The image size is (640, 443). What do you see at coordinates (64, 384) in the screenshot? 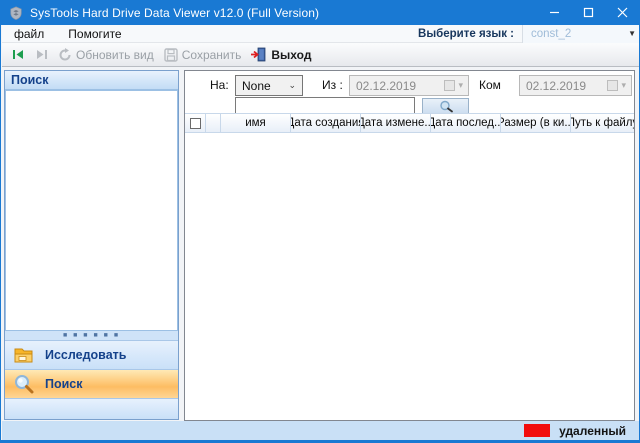
I see `search-button-nav-label: Поиск` at bounding box center [64, 384].